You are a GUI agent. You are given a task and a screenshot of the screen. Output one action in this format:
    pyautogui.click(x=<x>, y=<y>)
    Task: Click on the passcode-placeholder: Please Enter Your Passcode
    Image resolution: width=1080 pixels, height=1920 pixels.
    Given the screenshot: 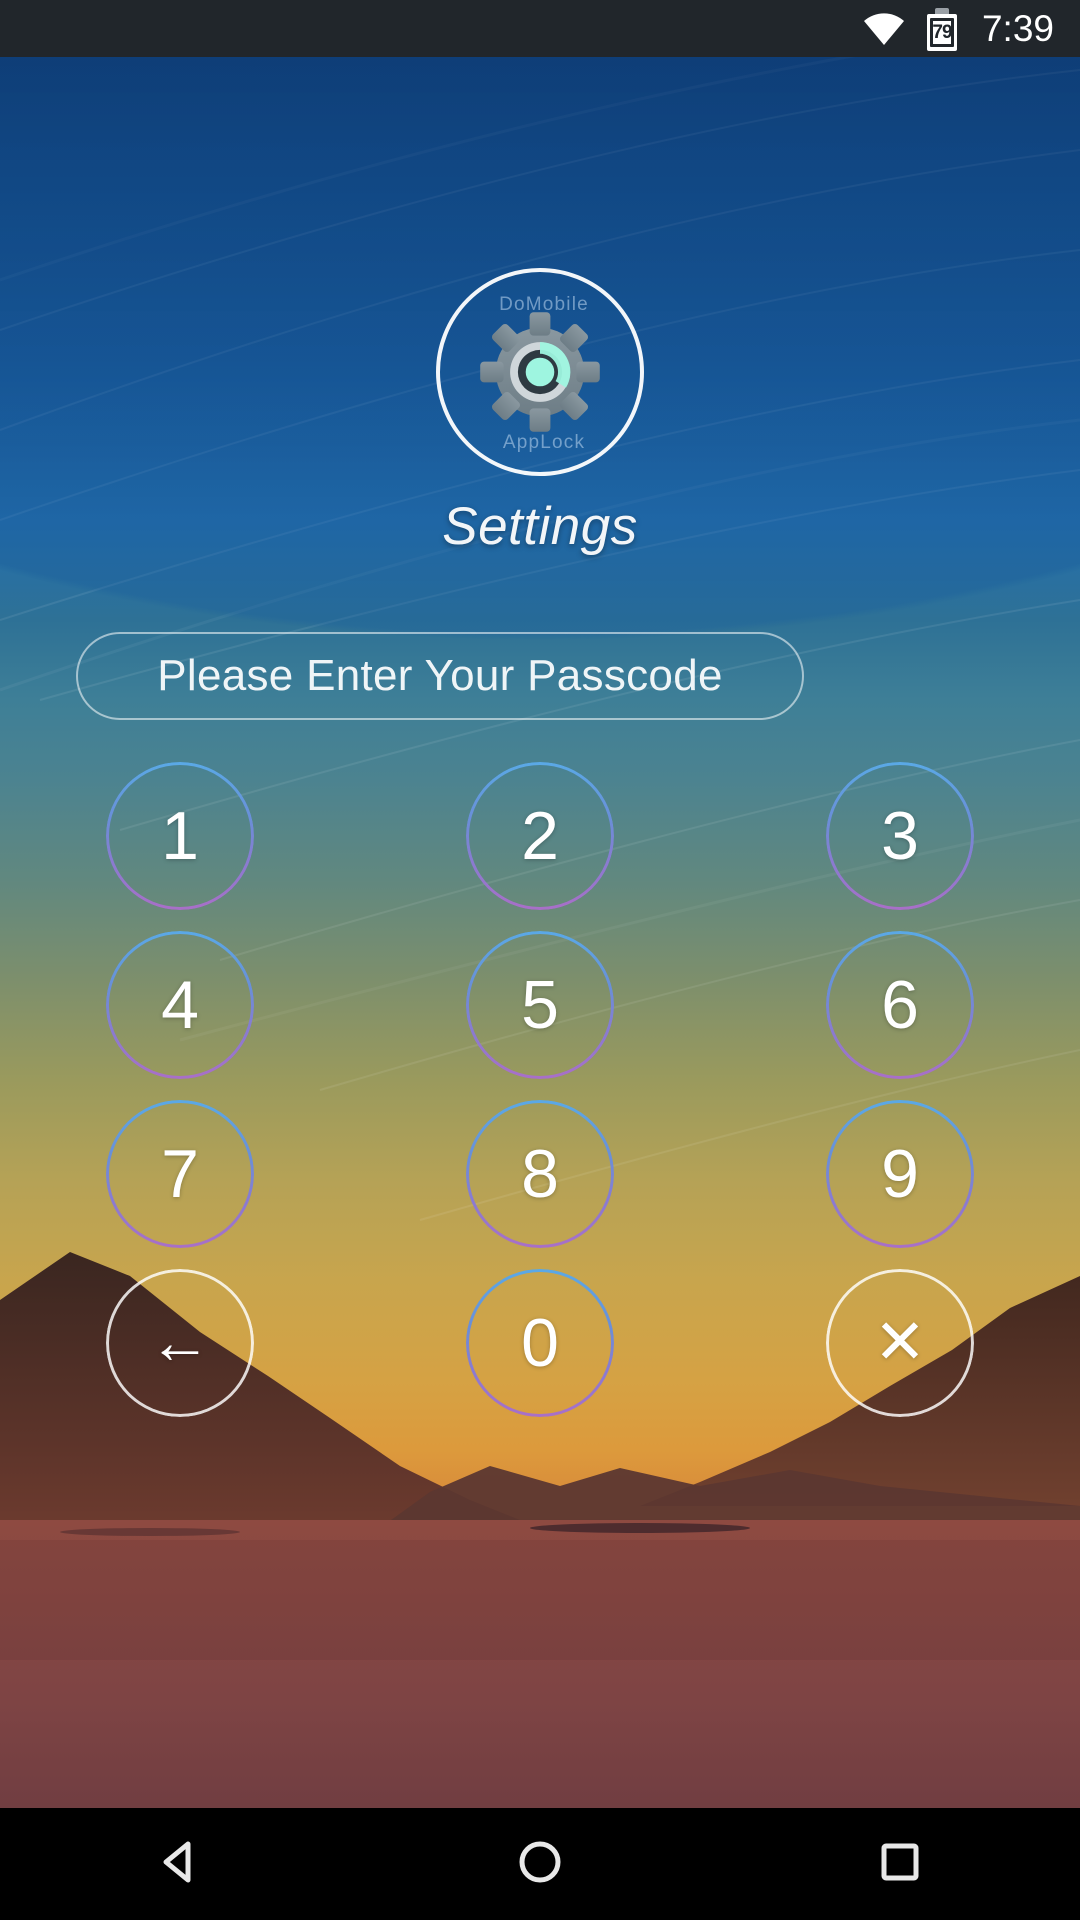 What is the action you would take?
    pyautogui.click(x=440, y=675)
    